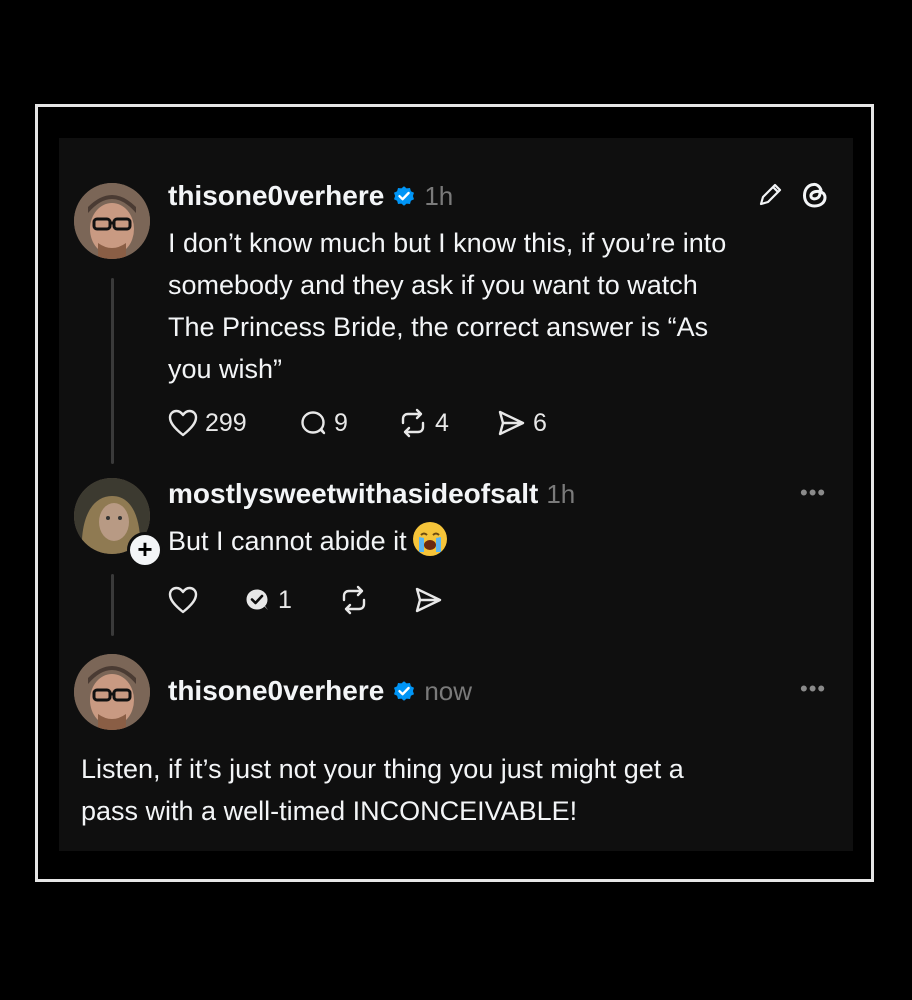  I want to click on share-count: 6, so click(540, 422).